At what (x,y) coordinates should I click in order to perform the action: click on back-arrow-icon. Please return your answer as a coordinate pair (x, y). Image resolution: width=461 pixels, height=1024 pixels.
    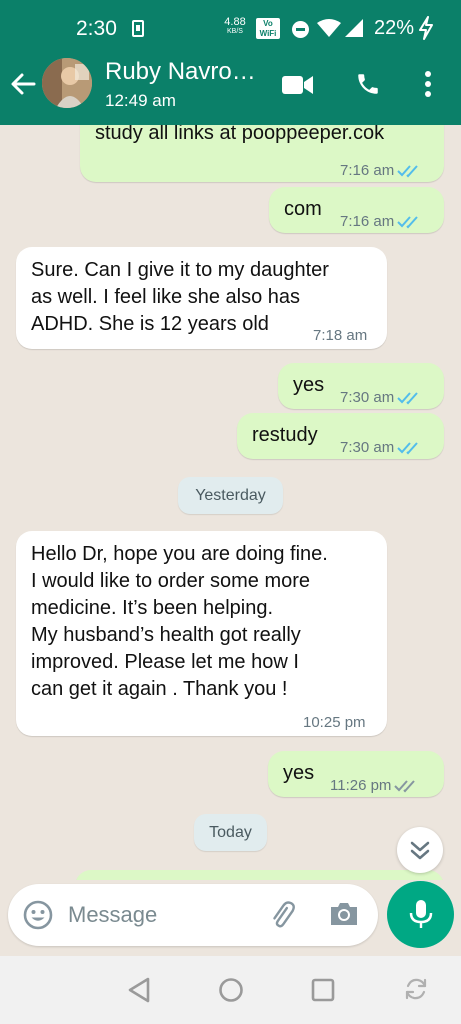
    Looking at the image, I should click on (23, 84).